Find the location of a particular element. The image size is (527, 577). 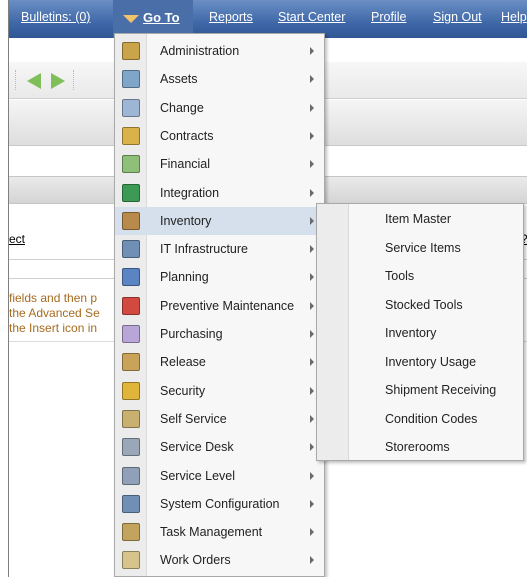

submenu-item-label: Stocked Tools is located at coordinates (424, 304).